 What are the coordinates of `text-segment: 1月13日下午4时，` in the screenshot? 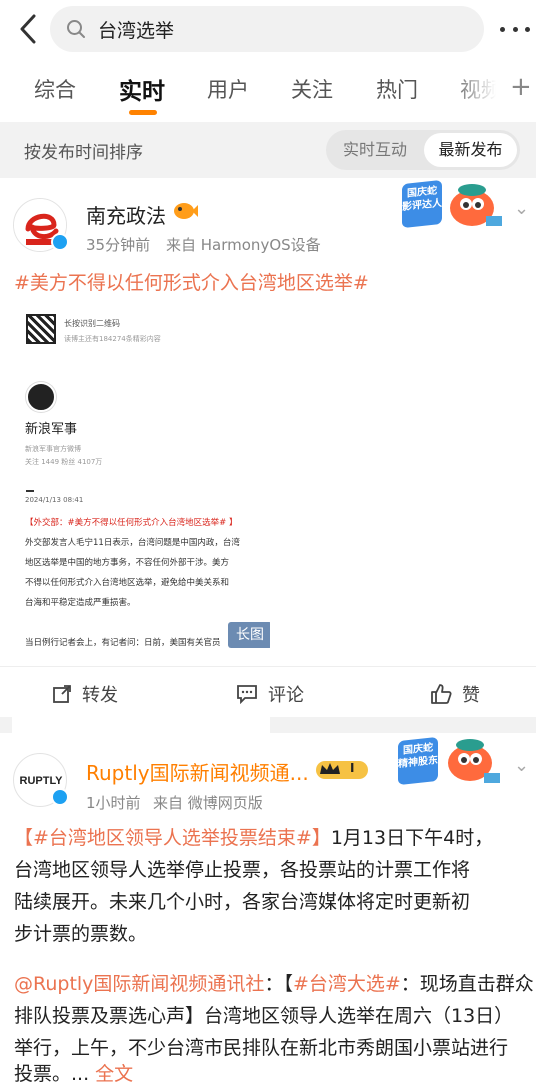 It's located at (412, 838).